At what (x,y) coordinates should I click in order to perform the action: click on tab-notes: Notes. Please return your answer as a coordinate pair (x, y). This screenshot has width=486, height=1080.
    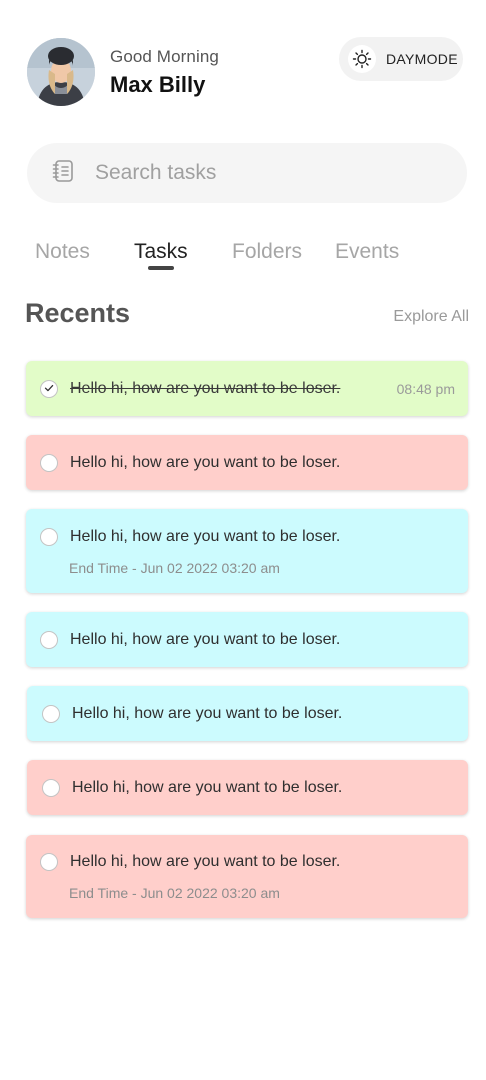
    Looking at the image, I should click on (62, 252).